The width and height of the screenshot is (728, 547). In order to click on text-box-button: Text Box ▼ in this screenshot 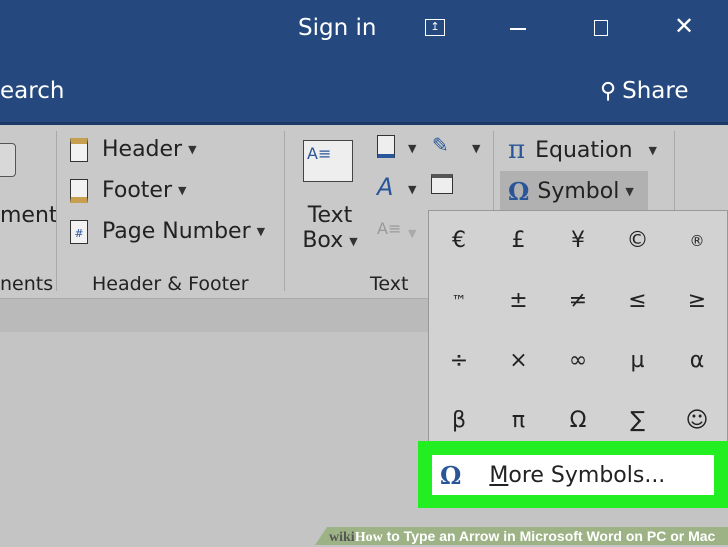, I will do `click(330, 228)`.